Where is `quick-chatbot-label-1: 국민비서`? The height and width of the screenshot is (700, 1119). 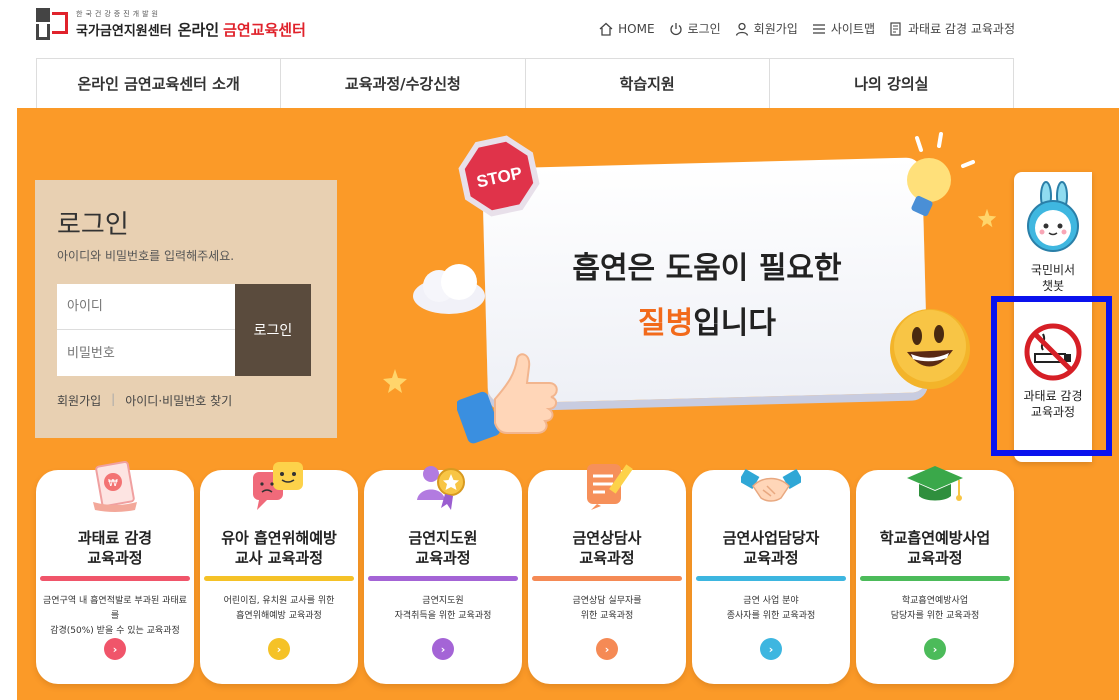
quick-chatbot-label-1: 국민비서 is located at coordinates (1053, 270).